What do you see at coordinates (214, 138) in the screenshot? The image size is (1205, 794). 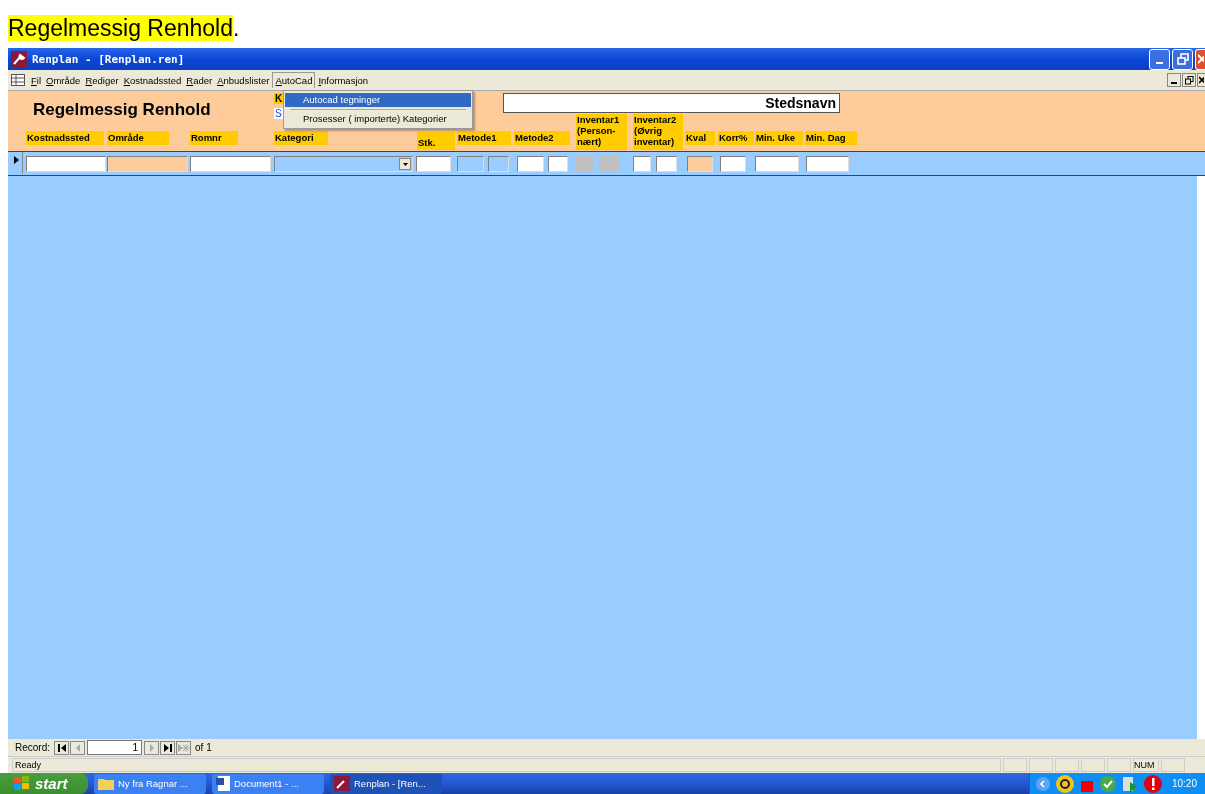 I see `column-label: Romnr` at bounding box center [214, 138].